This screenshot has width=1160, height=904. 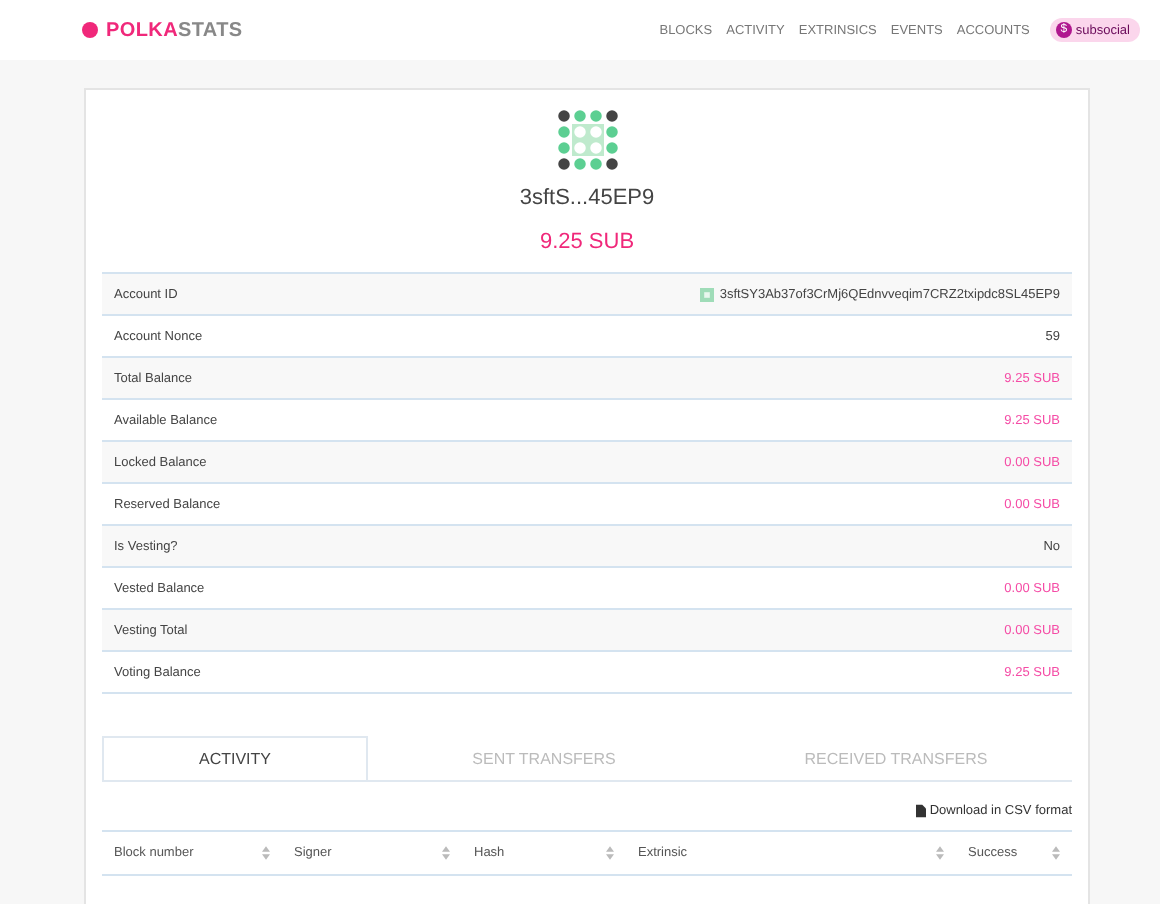 What do you see at coordinates (90, 30) in the screenshot?
I see `logo-dot-icon` at bounding box center [90, 30].